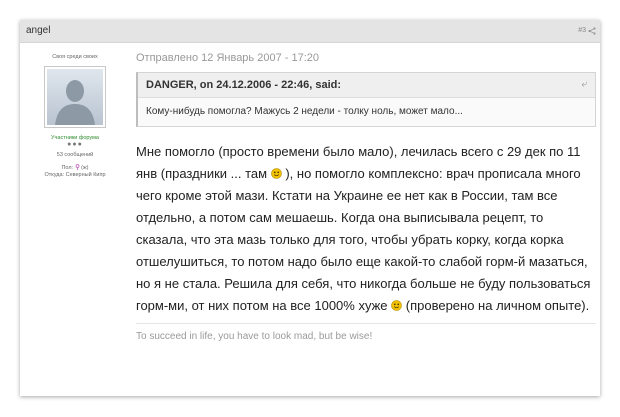 The width and height of the screenshot is (620, 417). What do you see at coordinates (75, 175) in the screenshot?
I see `location: Откуда: Северный Кипр` at bounding box center [75, 175].